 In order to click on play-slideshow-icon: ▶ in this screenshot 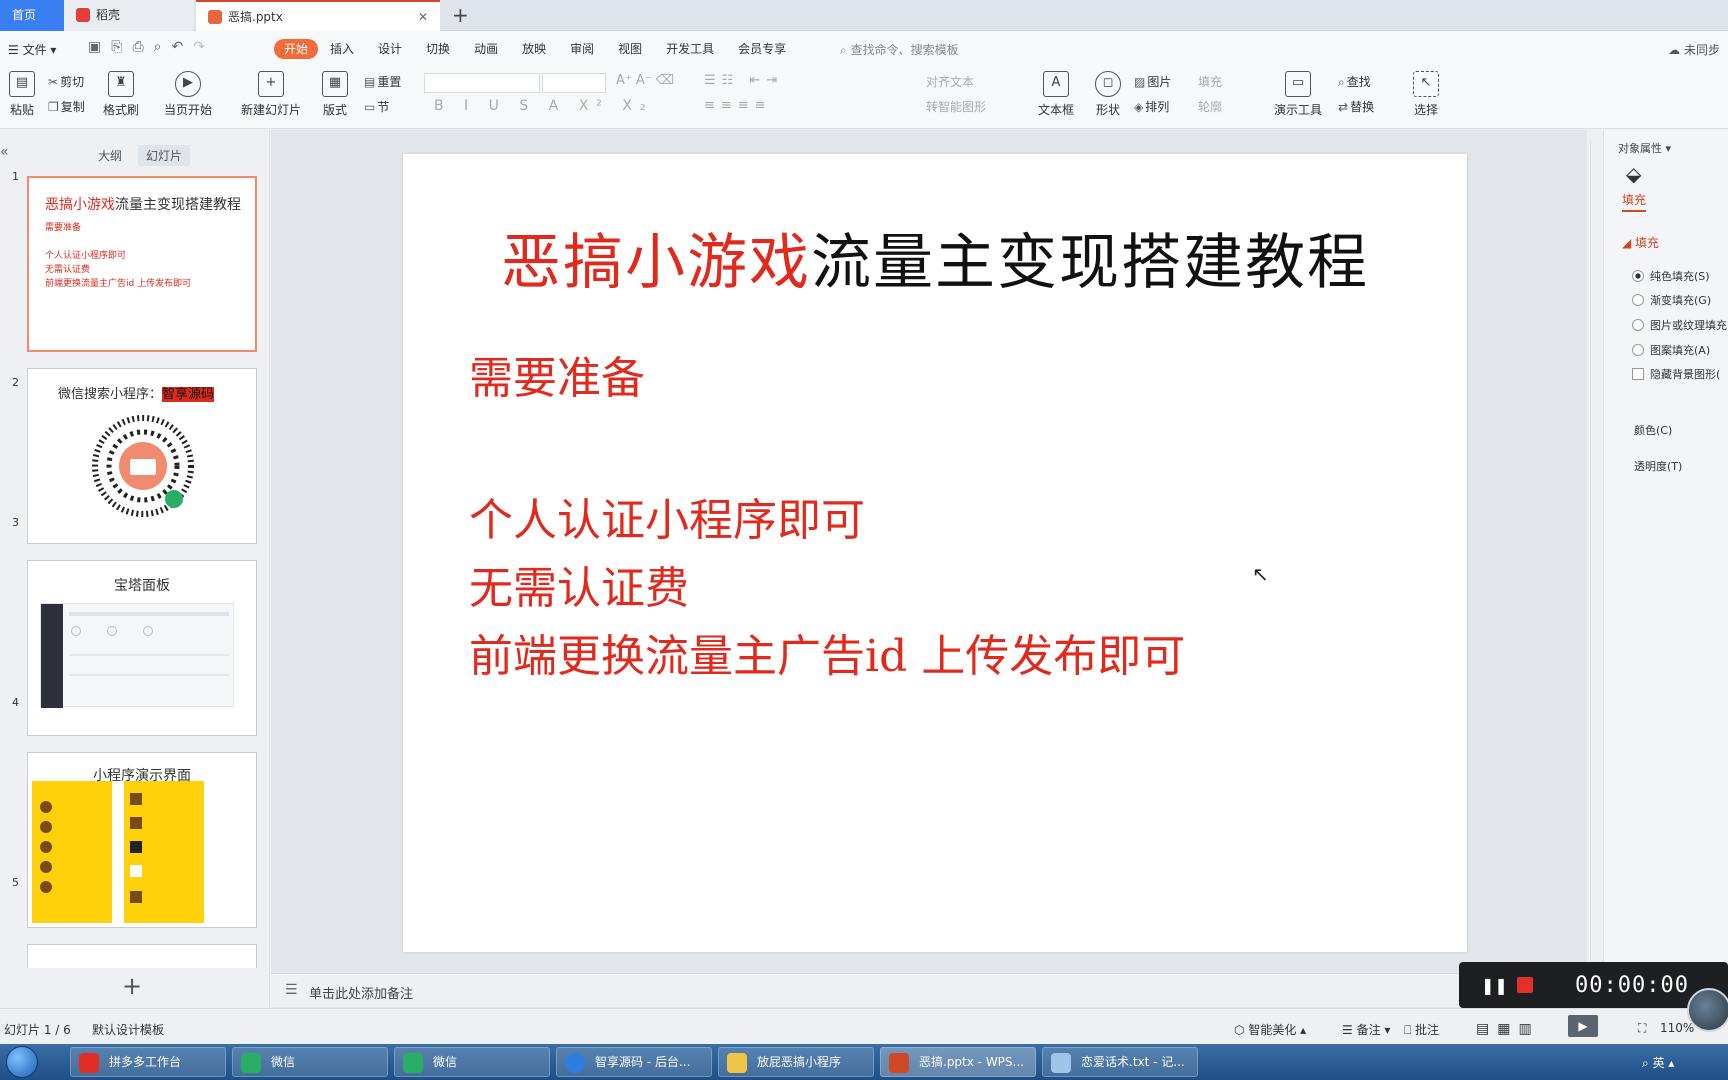, I will do `click(1583, 1026)`.